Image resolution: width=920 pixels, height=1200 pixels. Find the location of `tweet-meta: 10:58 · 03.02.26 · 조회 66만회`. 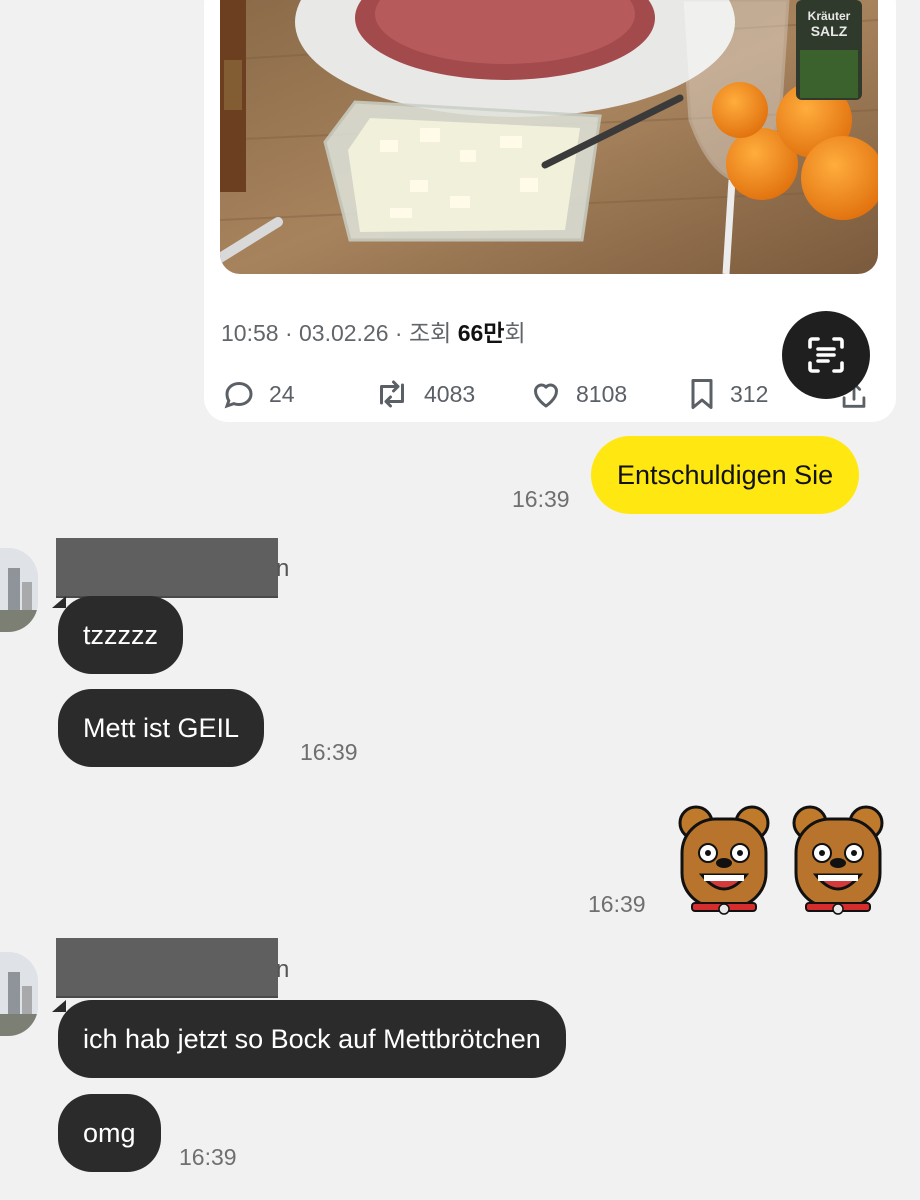

tweet-meta: 10:58 · 03.02.26 · 조회 66만회 is located at coordinates (373, 331).